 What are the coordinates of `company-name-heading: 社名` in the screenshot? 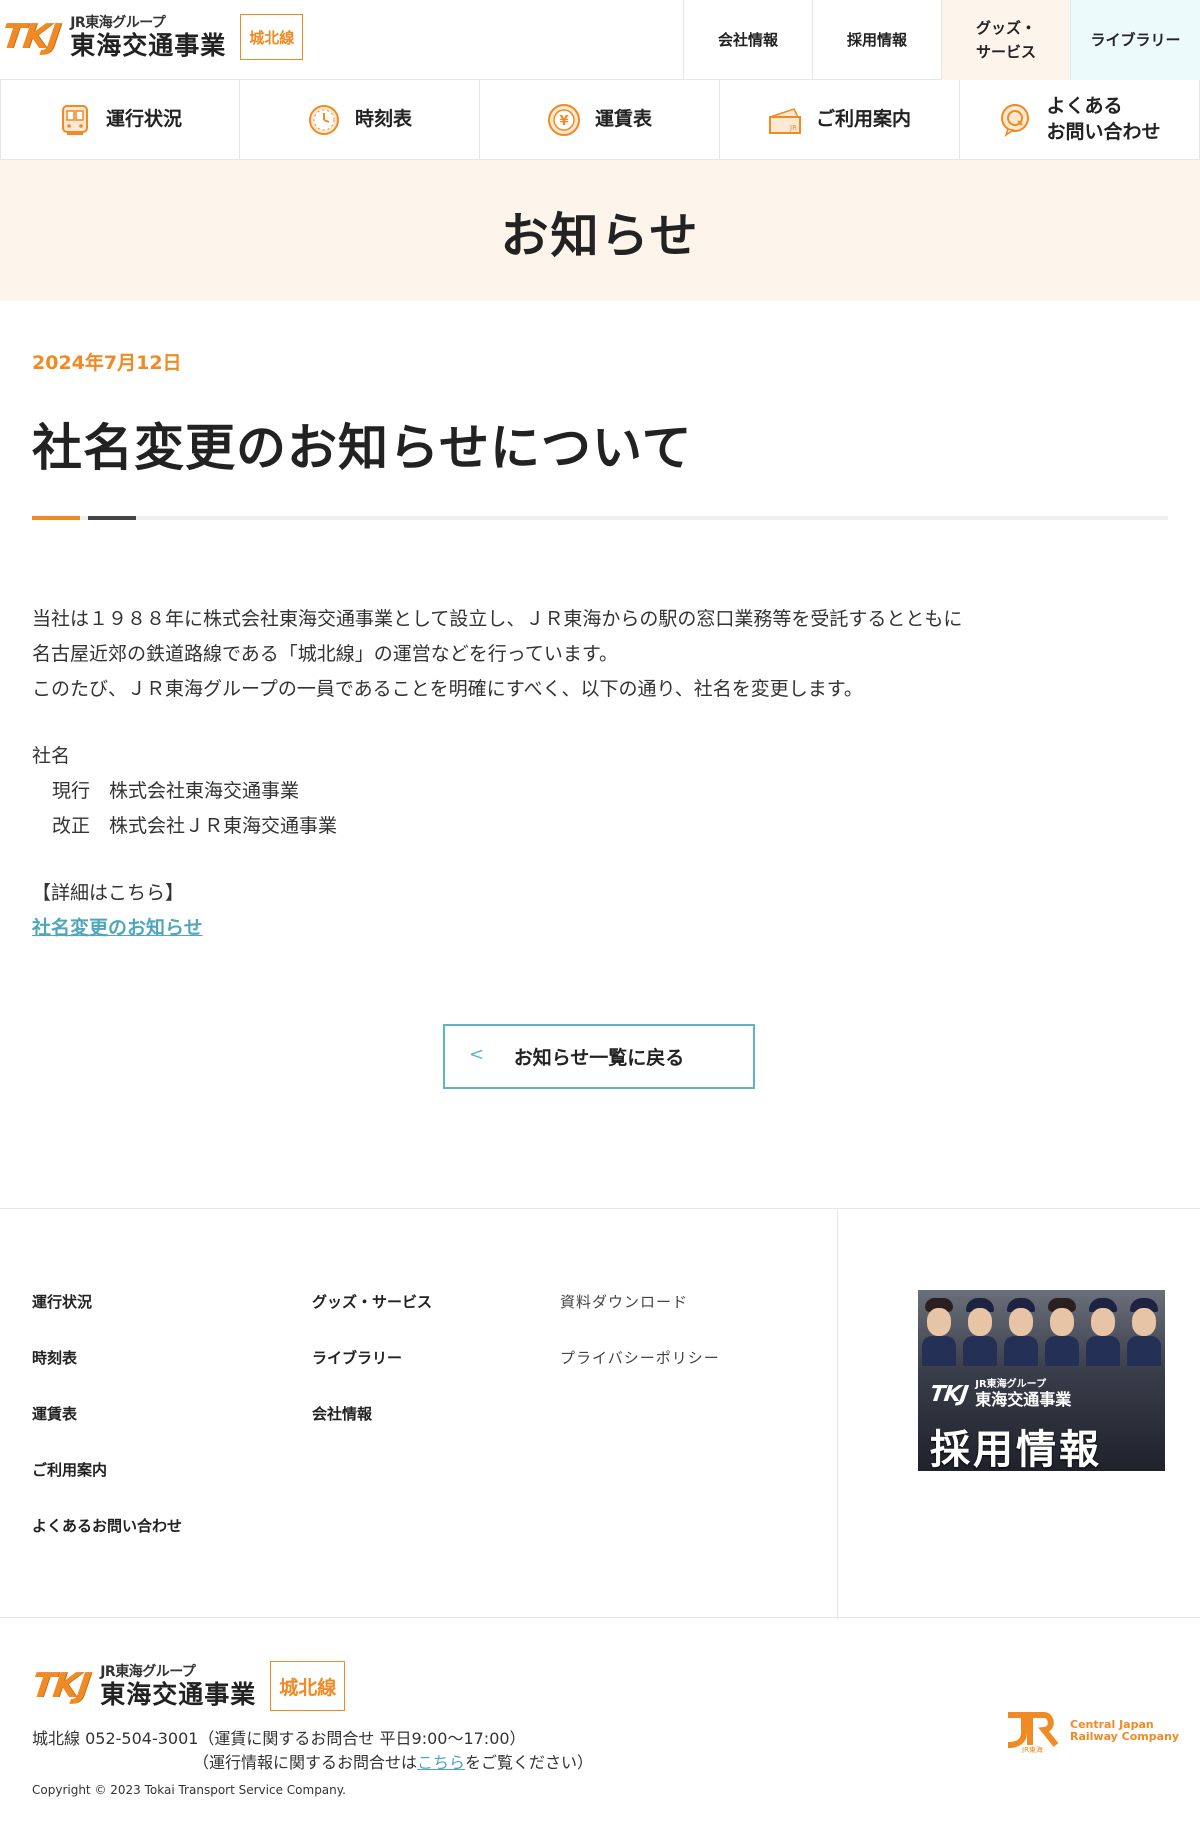 It's located at (51, 756).